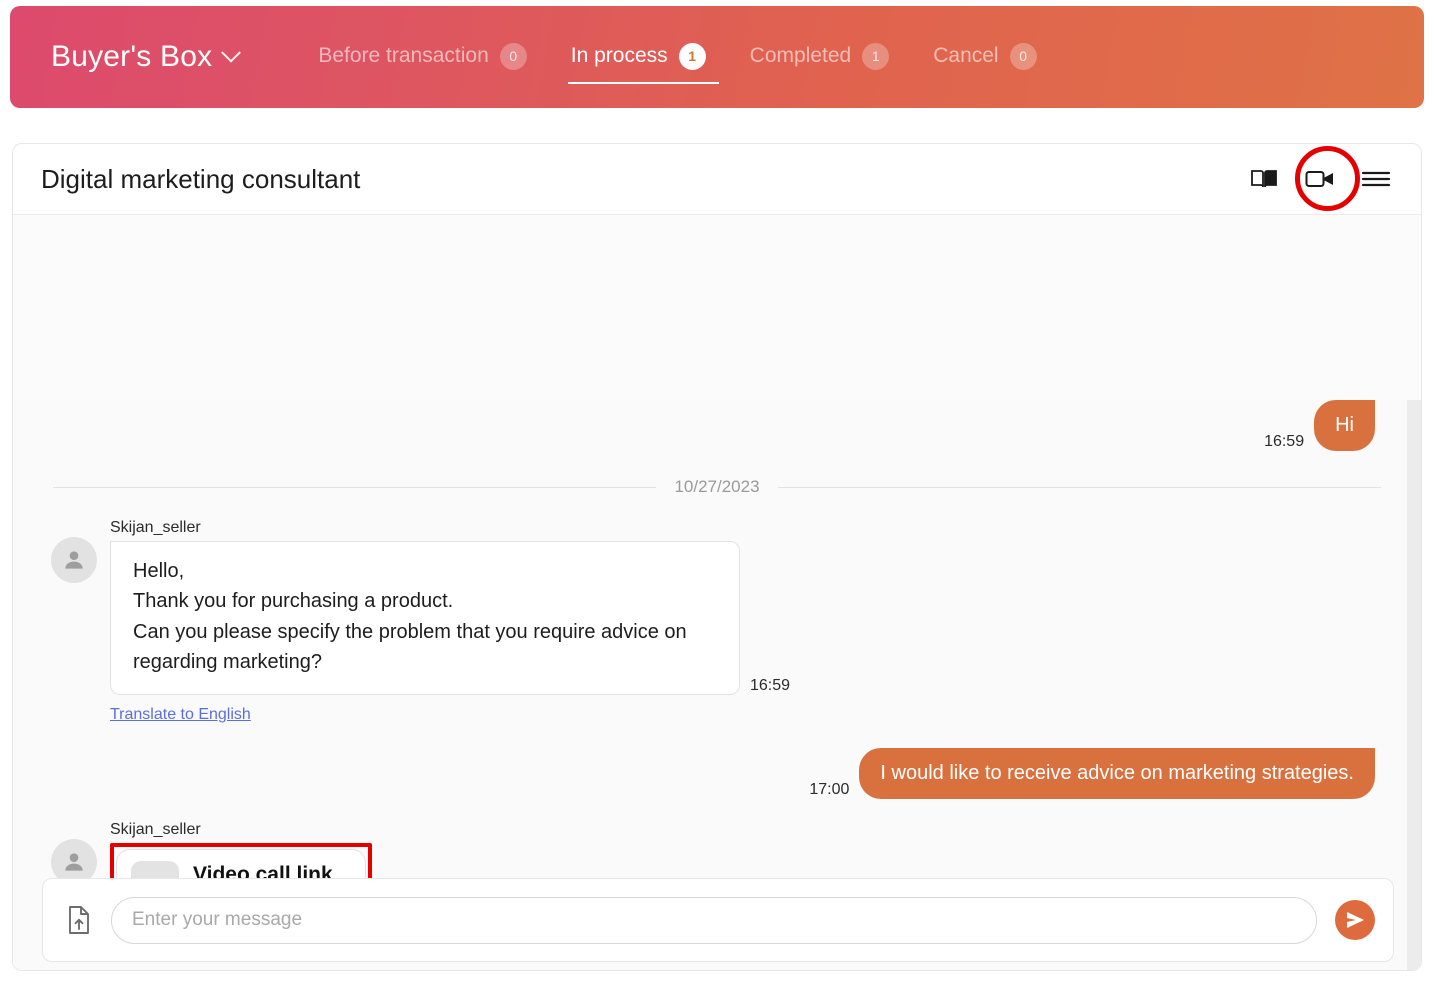 The height and width of the screenshot is (1001, 1434). I want to click on tab-in-process: In process 1, so click(638, 61).